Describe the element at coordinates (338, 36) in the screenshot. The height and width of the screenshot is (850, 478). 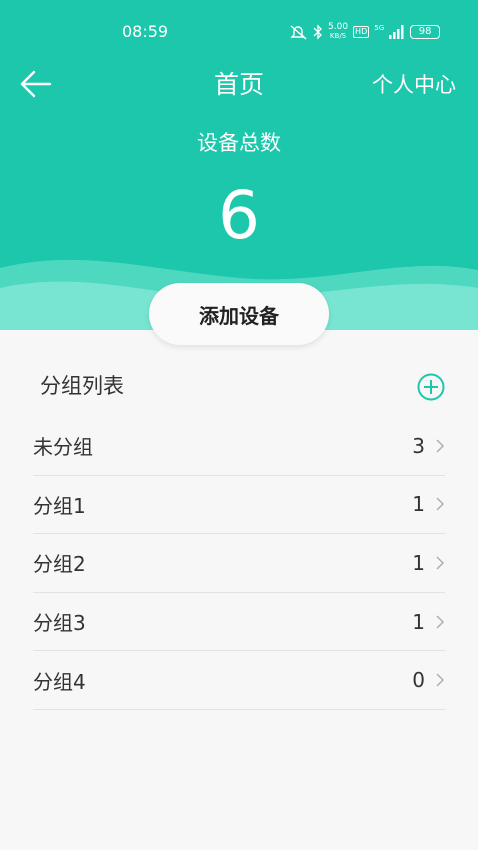
I see `net-speed-unit: KB/S` at that location.